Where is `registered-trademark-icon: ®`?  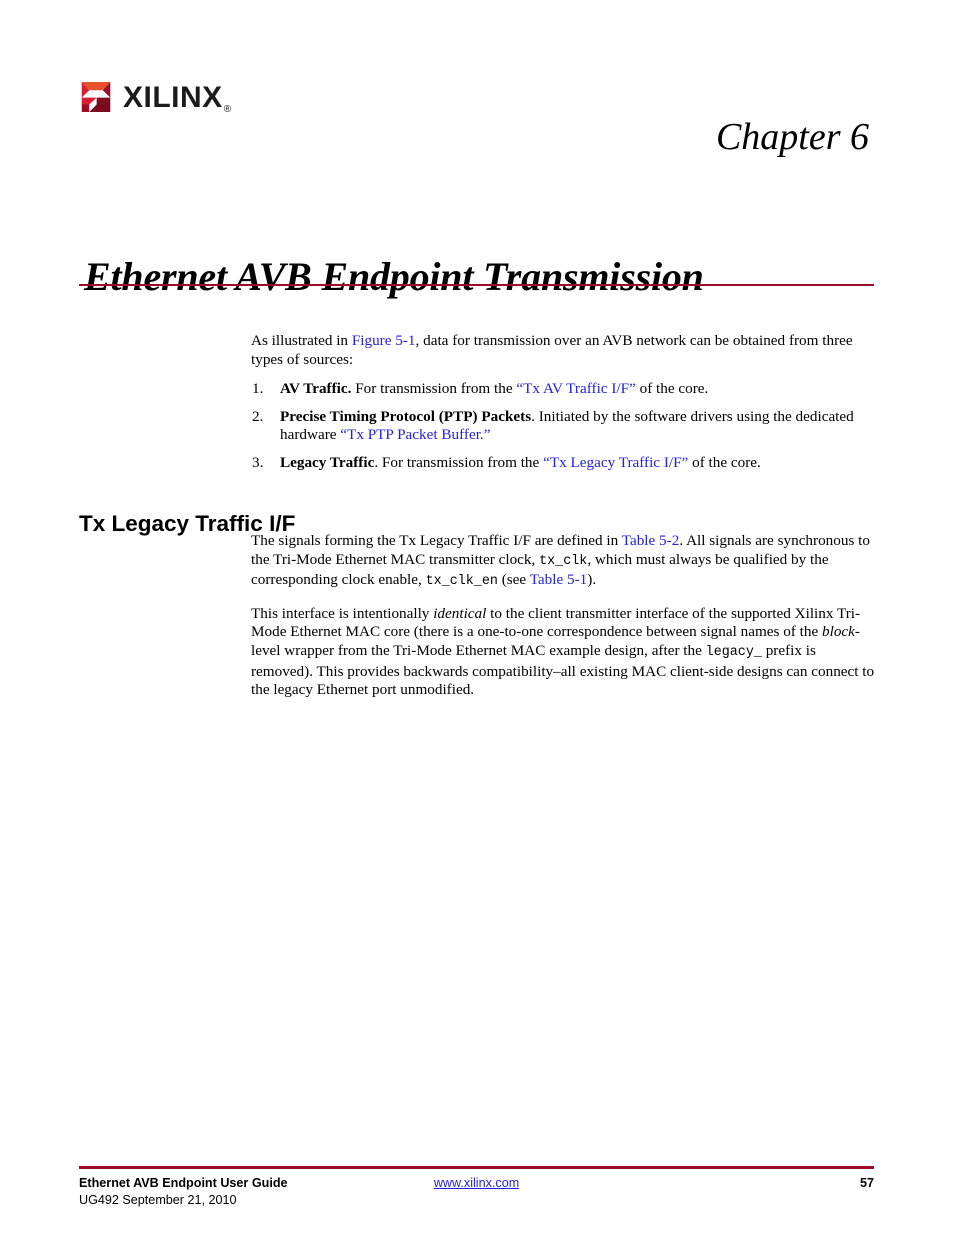 registered-trademark-icon: ® is located at coordinates (227, 109).